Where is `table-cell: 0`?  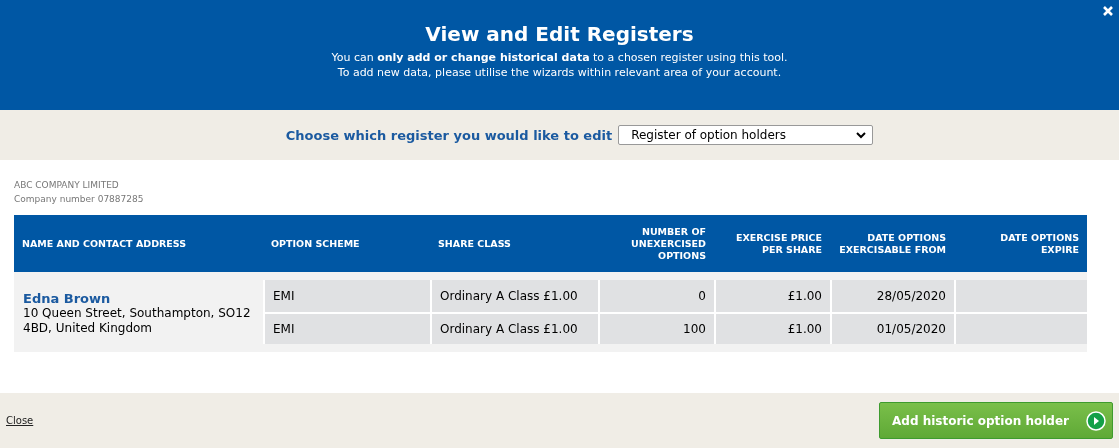 table-cell: 0 is located at coordinates (656, 296).